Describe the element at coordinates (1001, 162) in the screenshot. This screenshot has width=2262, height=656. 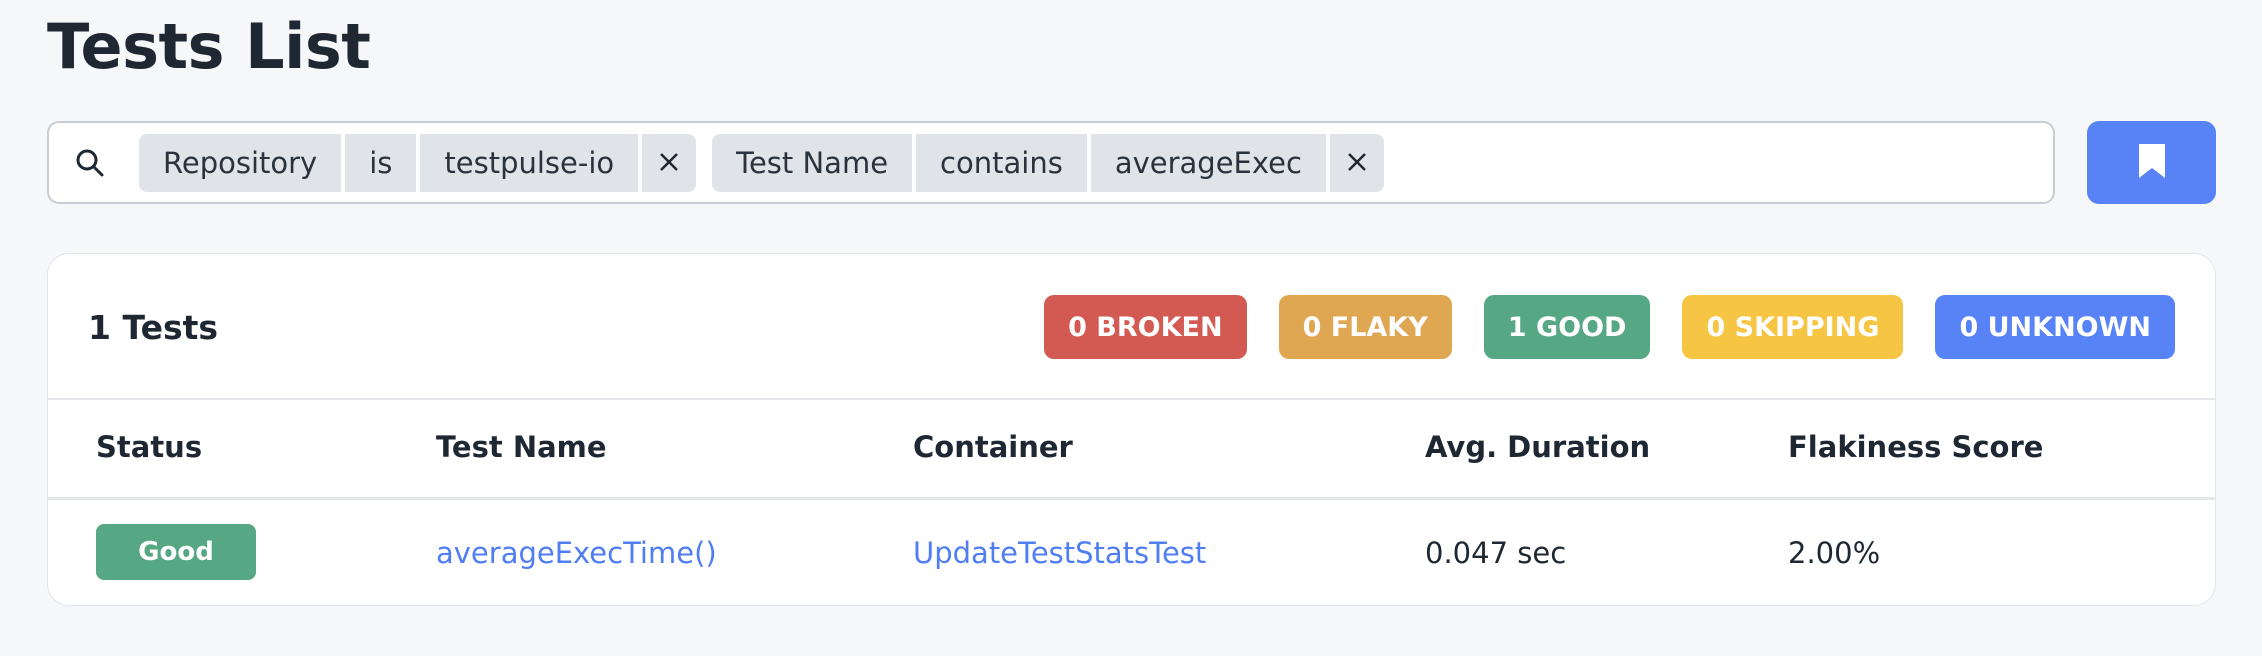
I see `filter-operator-chip: contains` at that location.